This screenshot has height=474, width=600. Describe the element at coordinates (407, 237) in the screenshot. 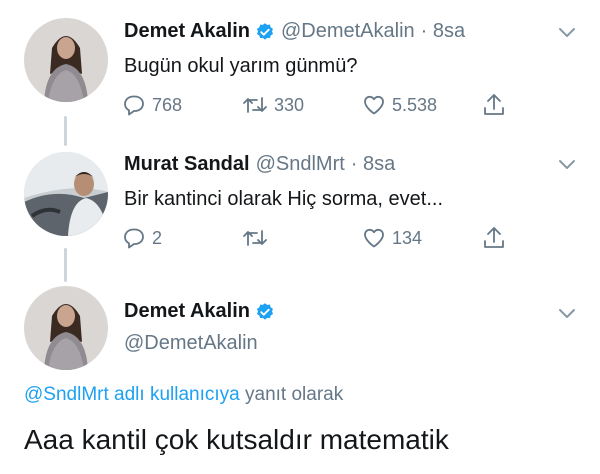

I see `tweet-2-like-count: 134` at that location.